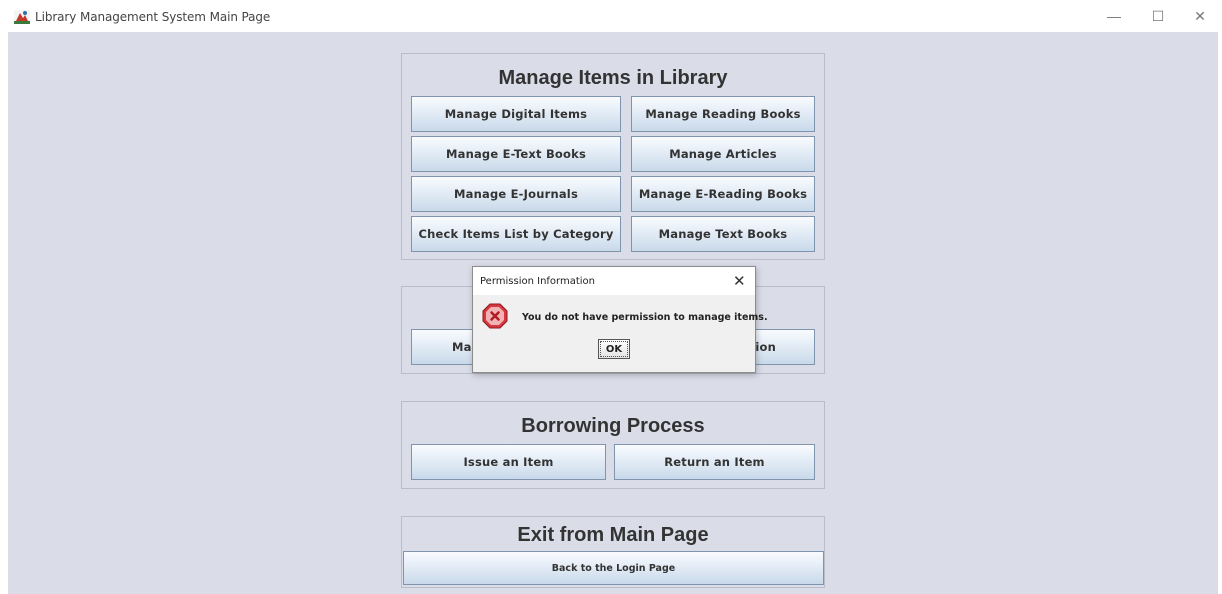 The image size is (1222, 594). I want to click on maximize-icon: ☐, so click(1158, 16).